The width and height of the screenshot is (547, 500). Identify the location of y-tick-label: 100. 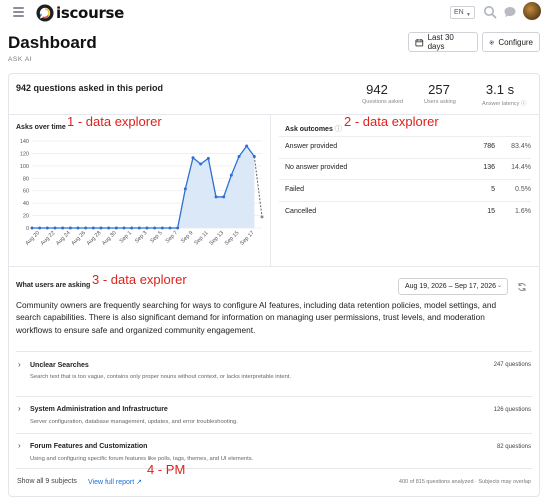
(24, 167).